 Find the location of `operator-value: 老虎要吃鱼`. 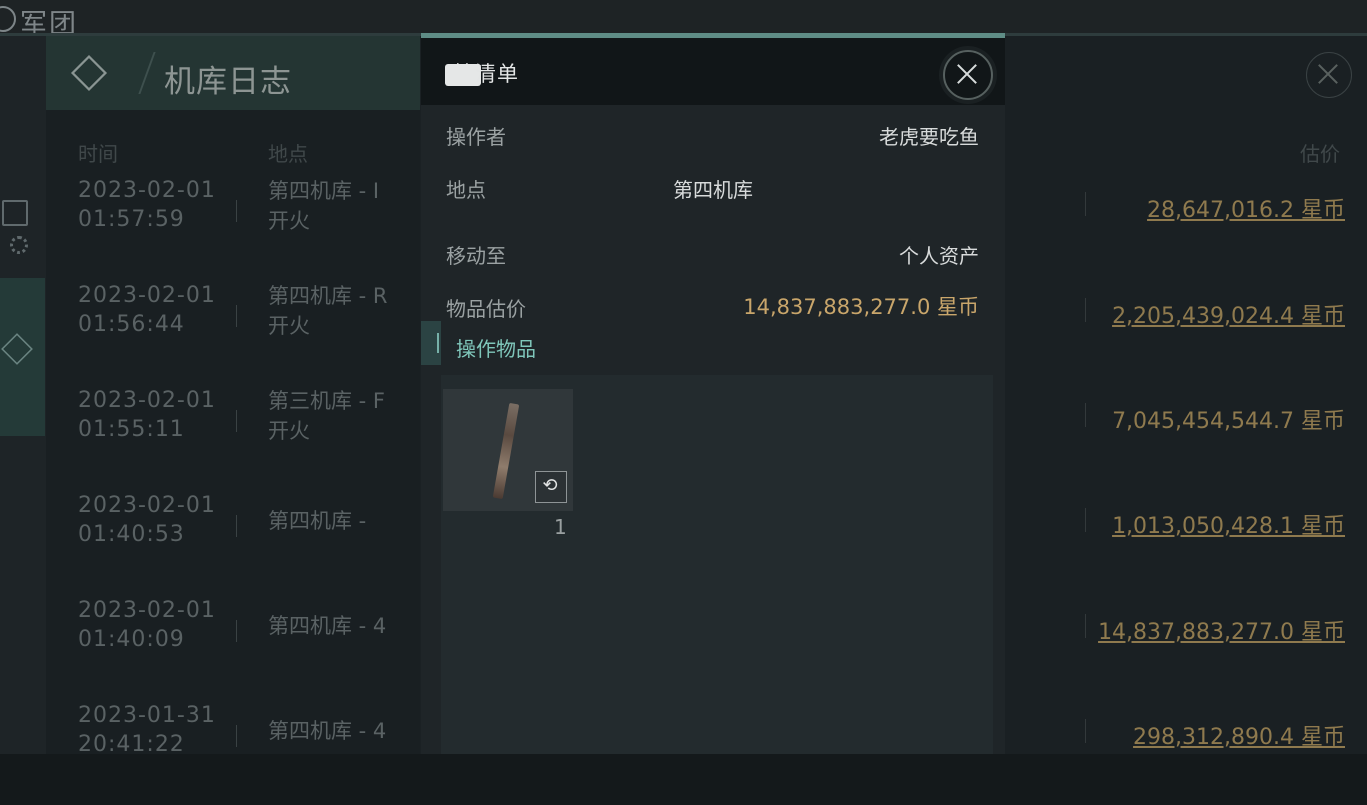

operator-value: 老虎要吃鱼 is located at coordinates (929, 137).